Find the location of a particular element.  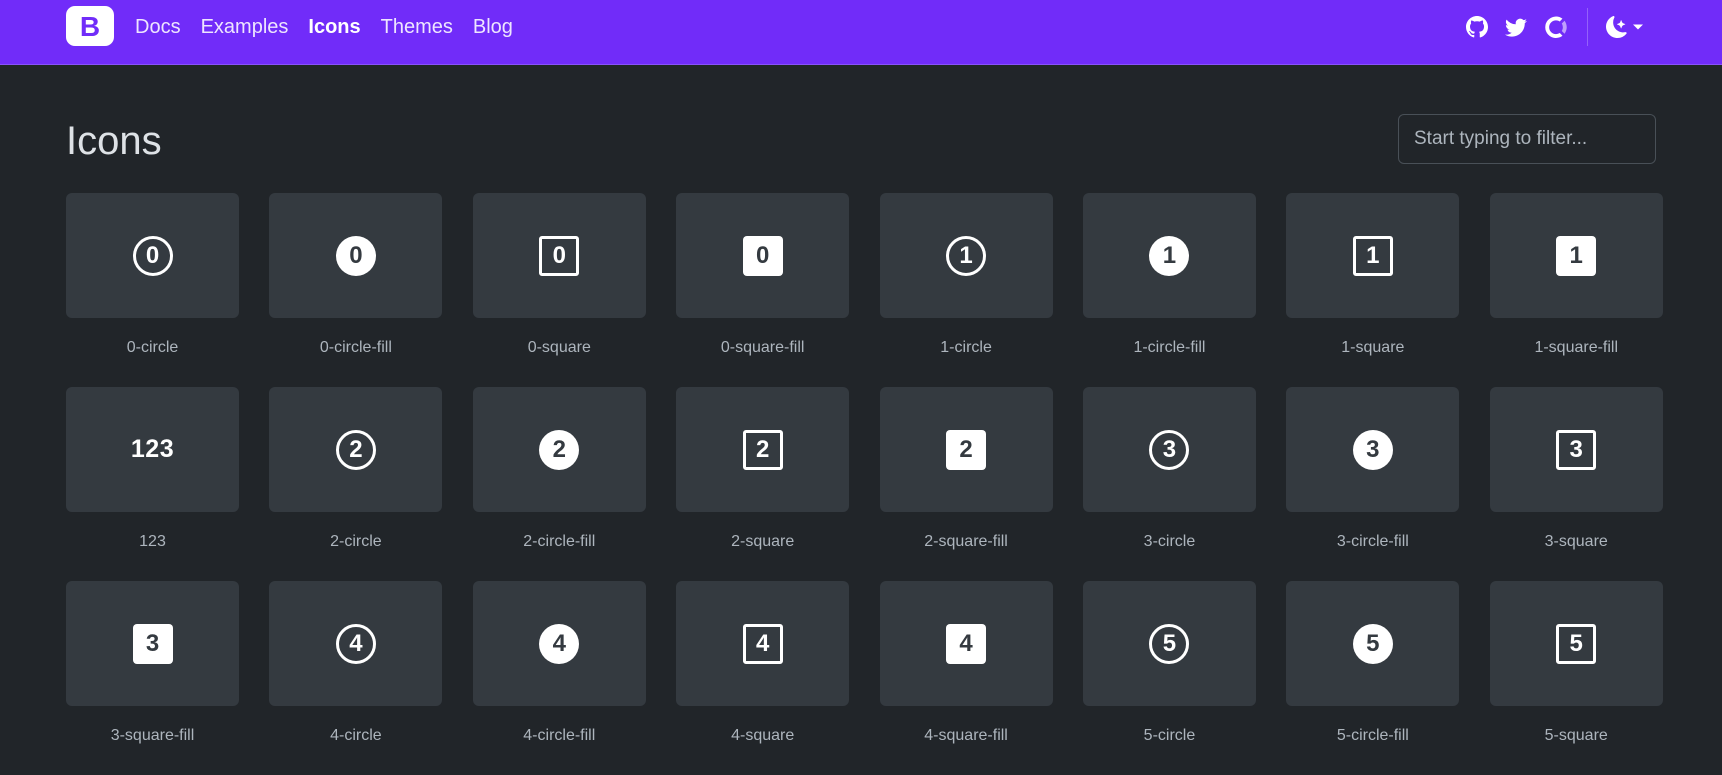

nav-link-icons: Icons is located at coordinates (334, 27).